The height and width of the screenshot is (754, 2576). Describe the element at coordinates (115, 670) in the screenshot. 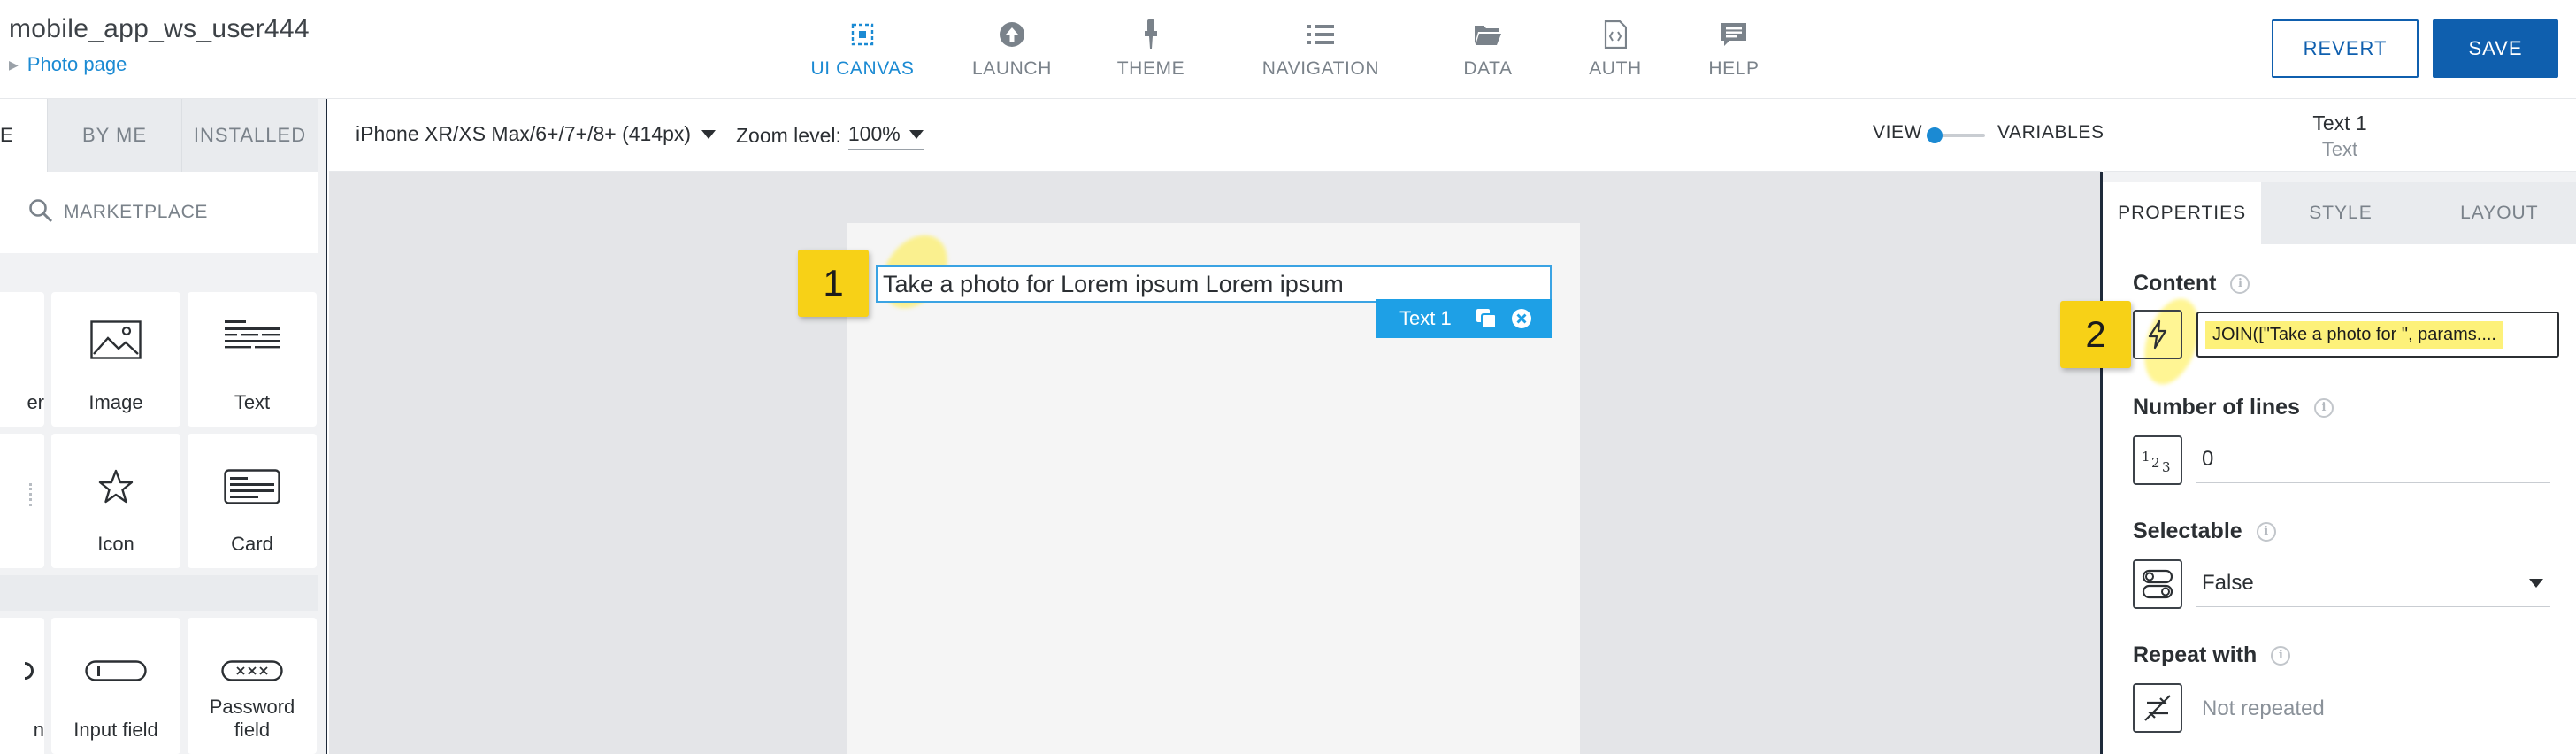

I see `input-field-icon` at that location.